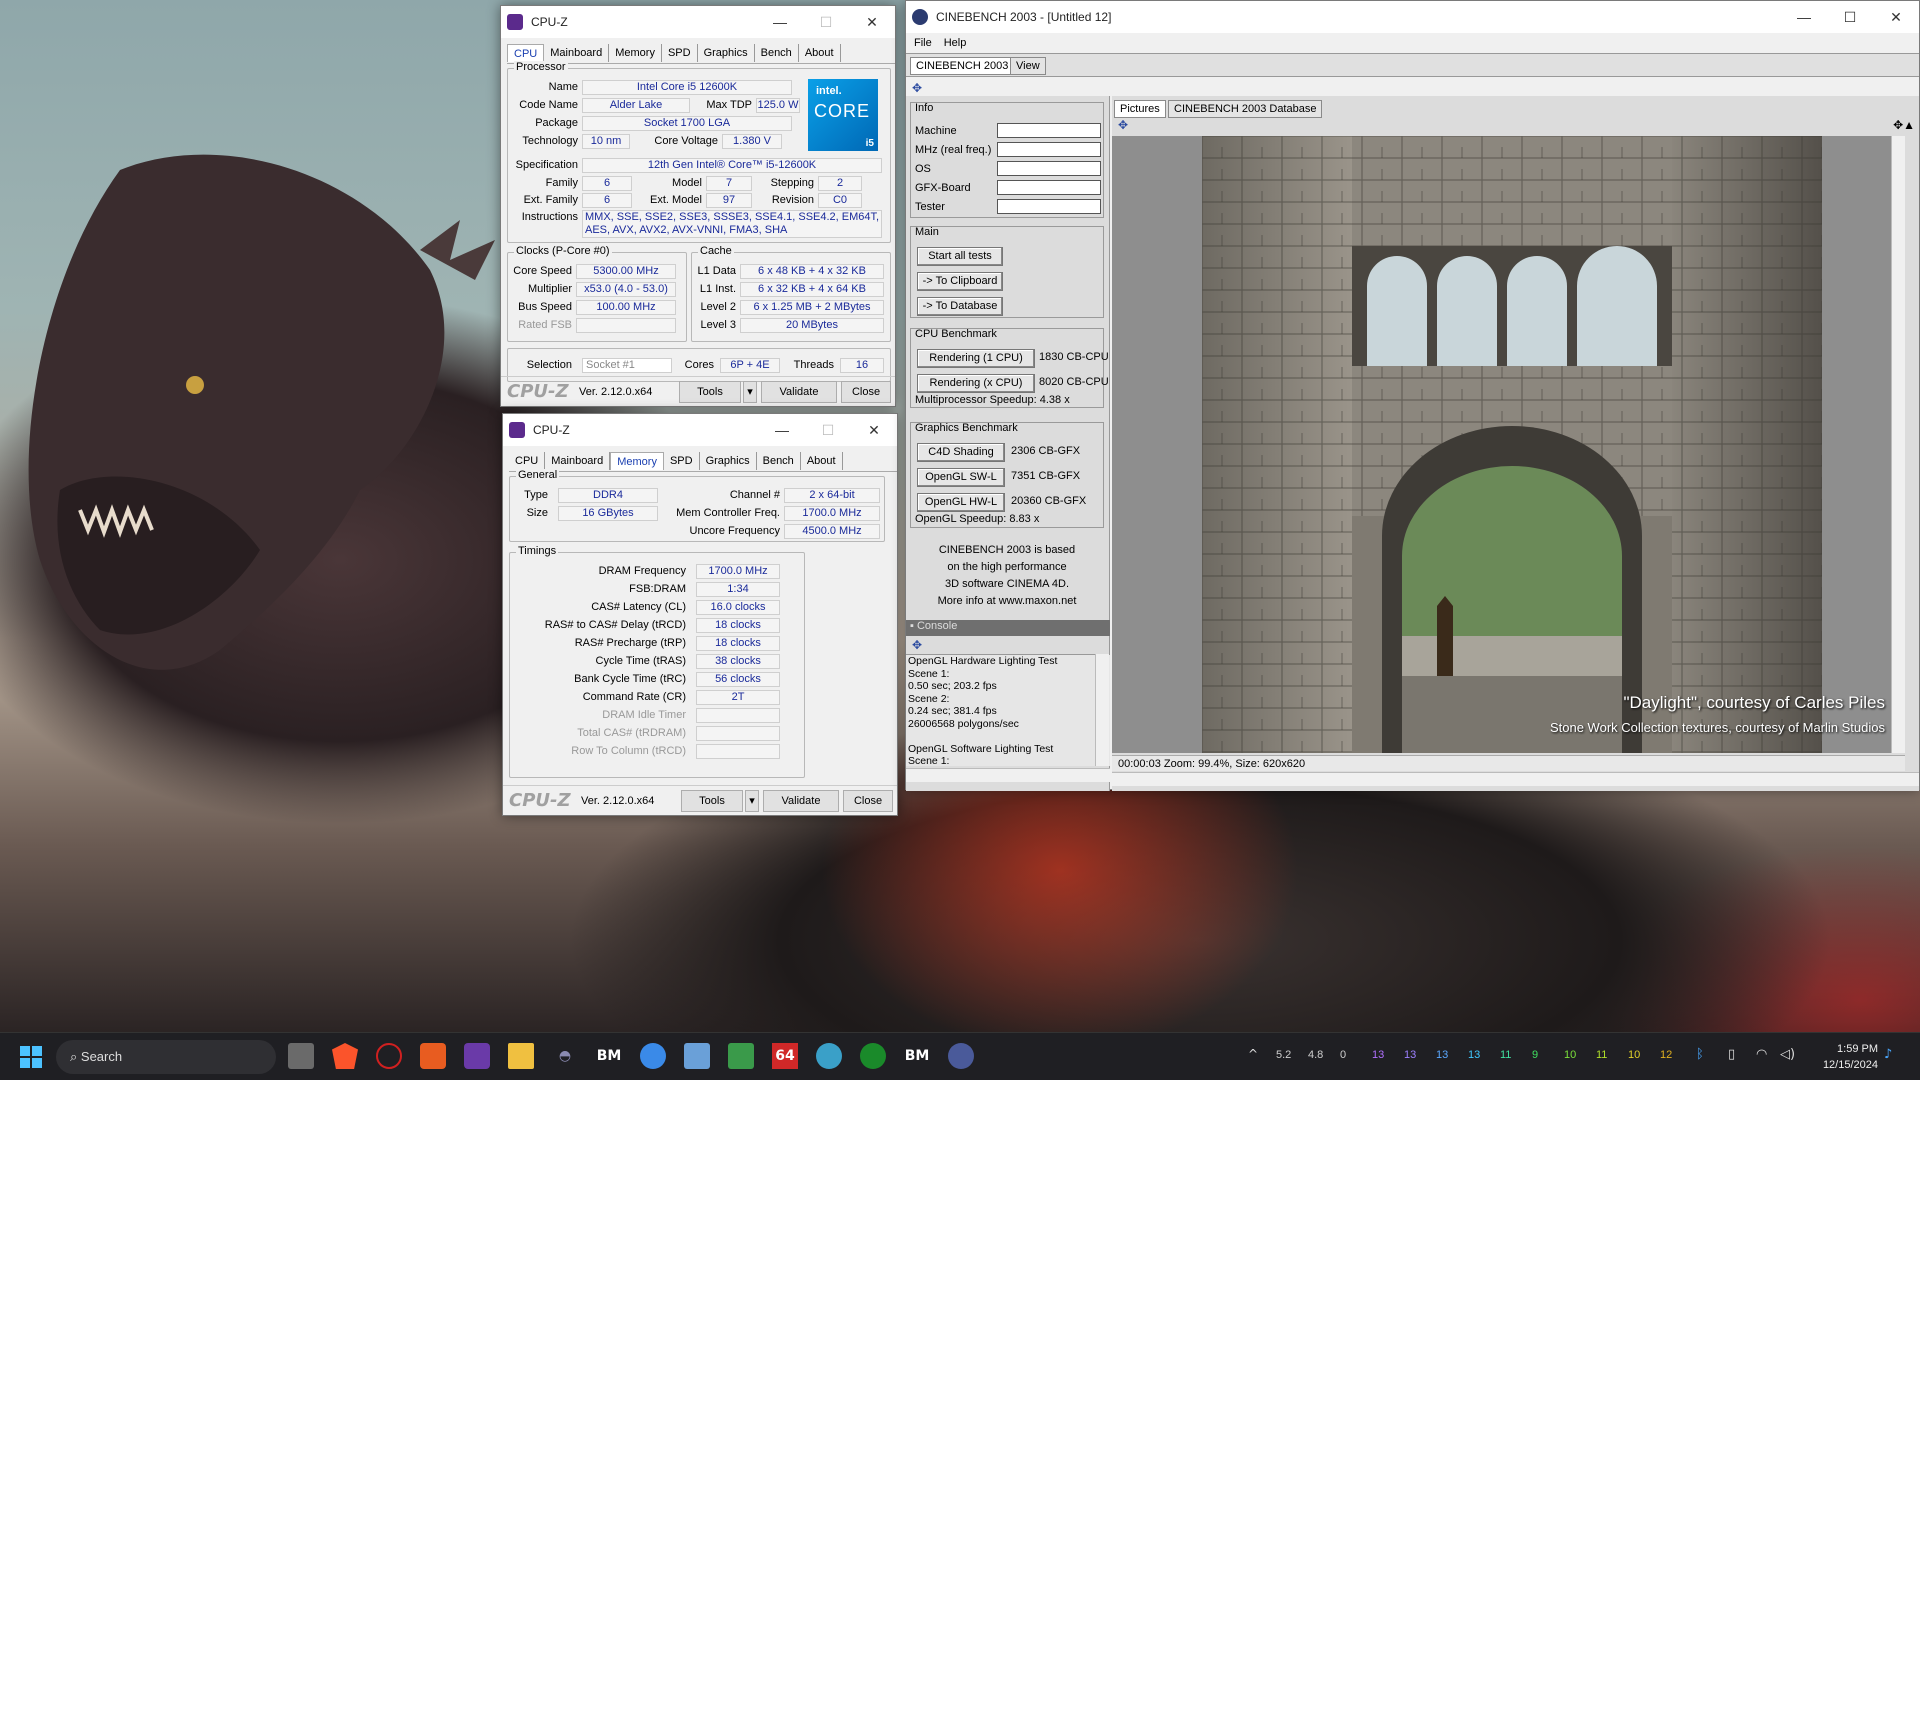  What do you see at coordinates (477, 1056) in the screenshot?
I see `cpuz-icon` at bounding box center [477, 1056].